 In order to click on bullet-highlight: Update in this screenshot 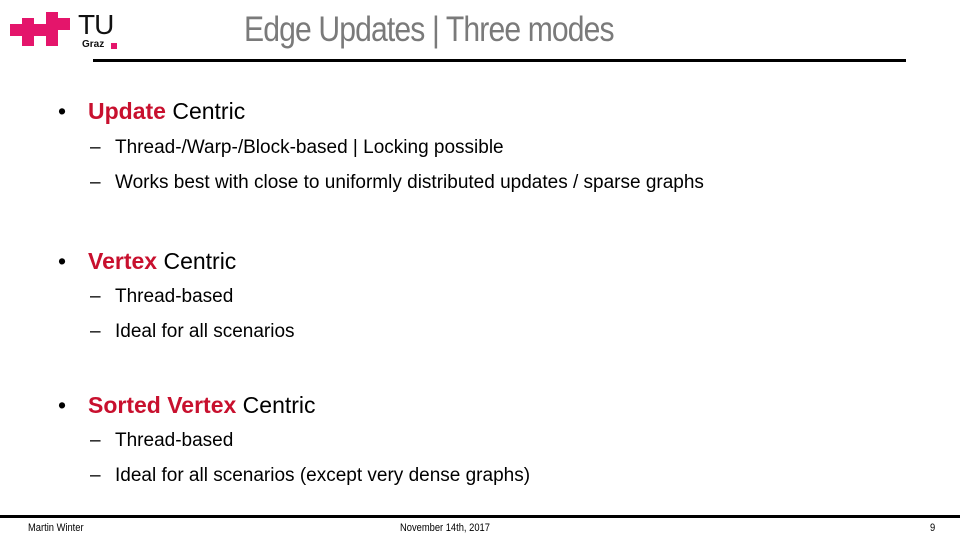, I will do `click(127, 111)`.